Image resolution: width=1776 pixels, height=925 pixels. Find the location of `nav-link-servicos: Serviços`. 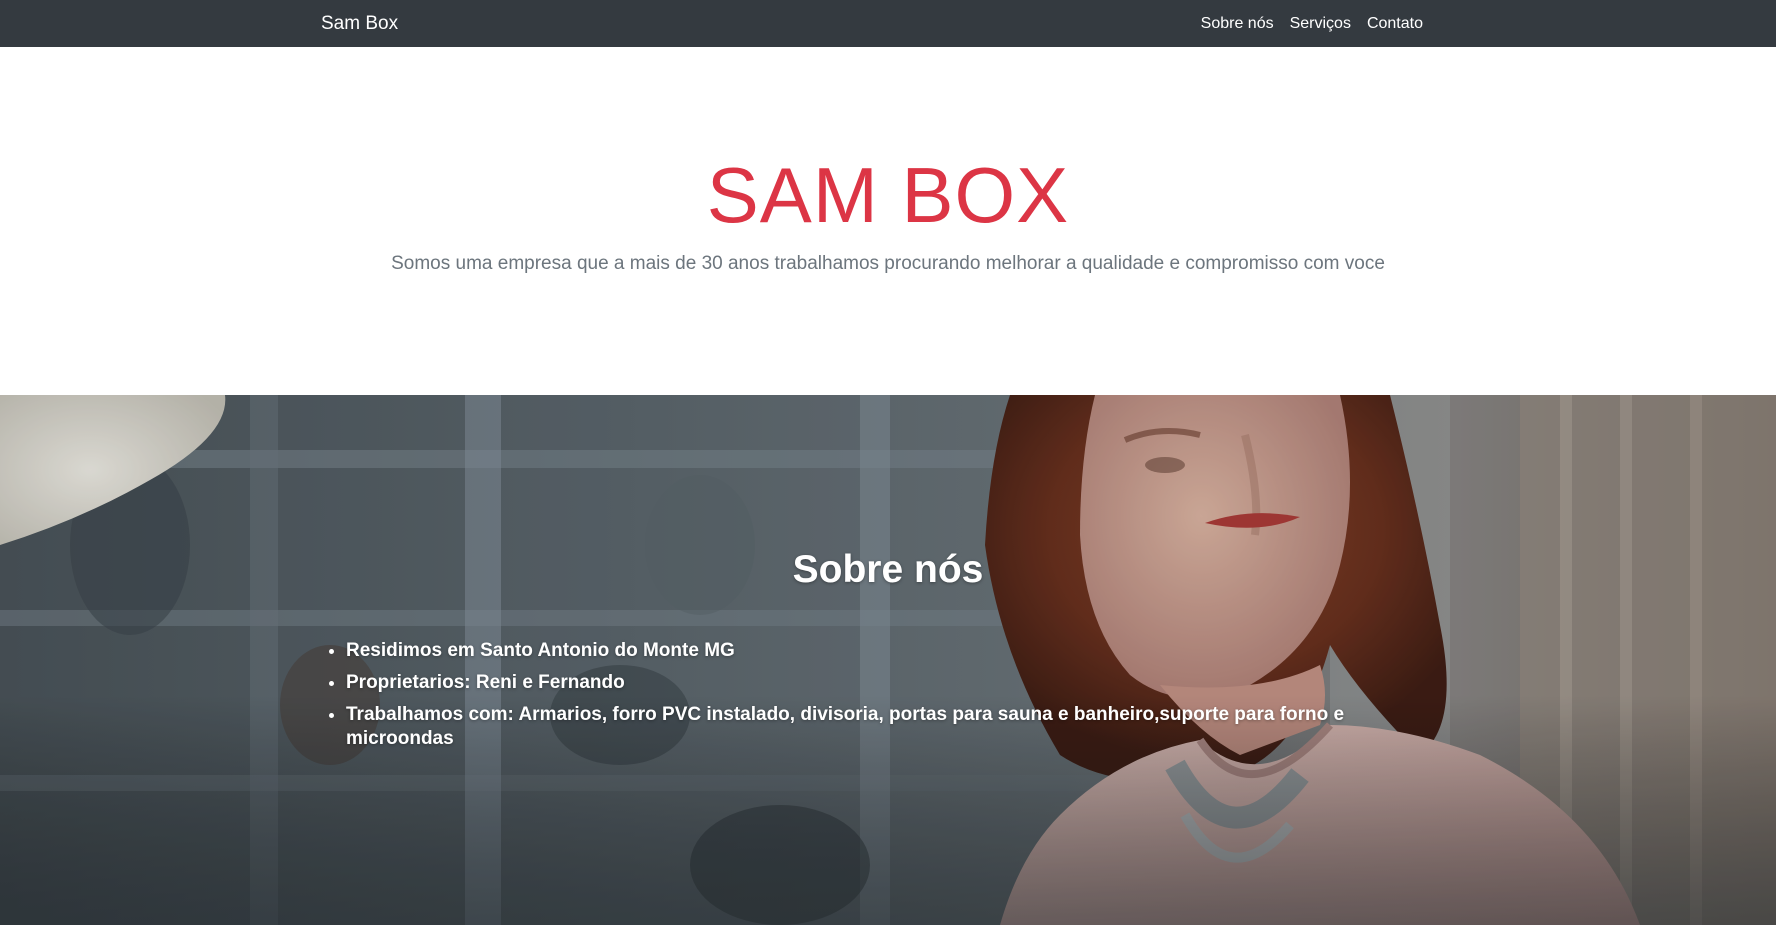

nav-link-servicos: Serviços is located at coordinates (1320, 24).